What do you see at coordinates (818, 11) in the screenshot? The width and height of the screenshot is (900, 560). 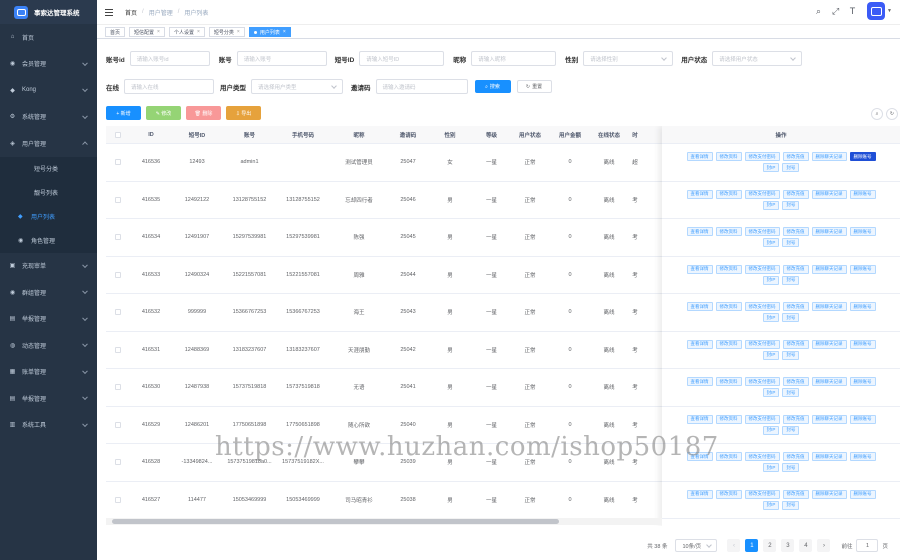 I see `search-icon: ⌕` at bounding box center [818, 11].